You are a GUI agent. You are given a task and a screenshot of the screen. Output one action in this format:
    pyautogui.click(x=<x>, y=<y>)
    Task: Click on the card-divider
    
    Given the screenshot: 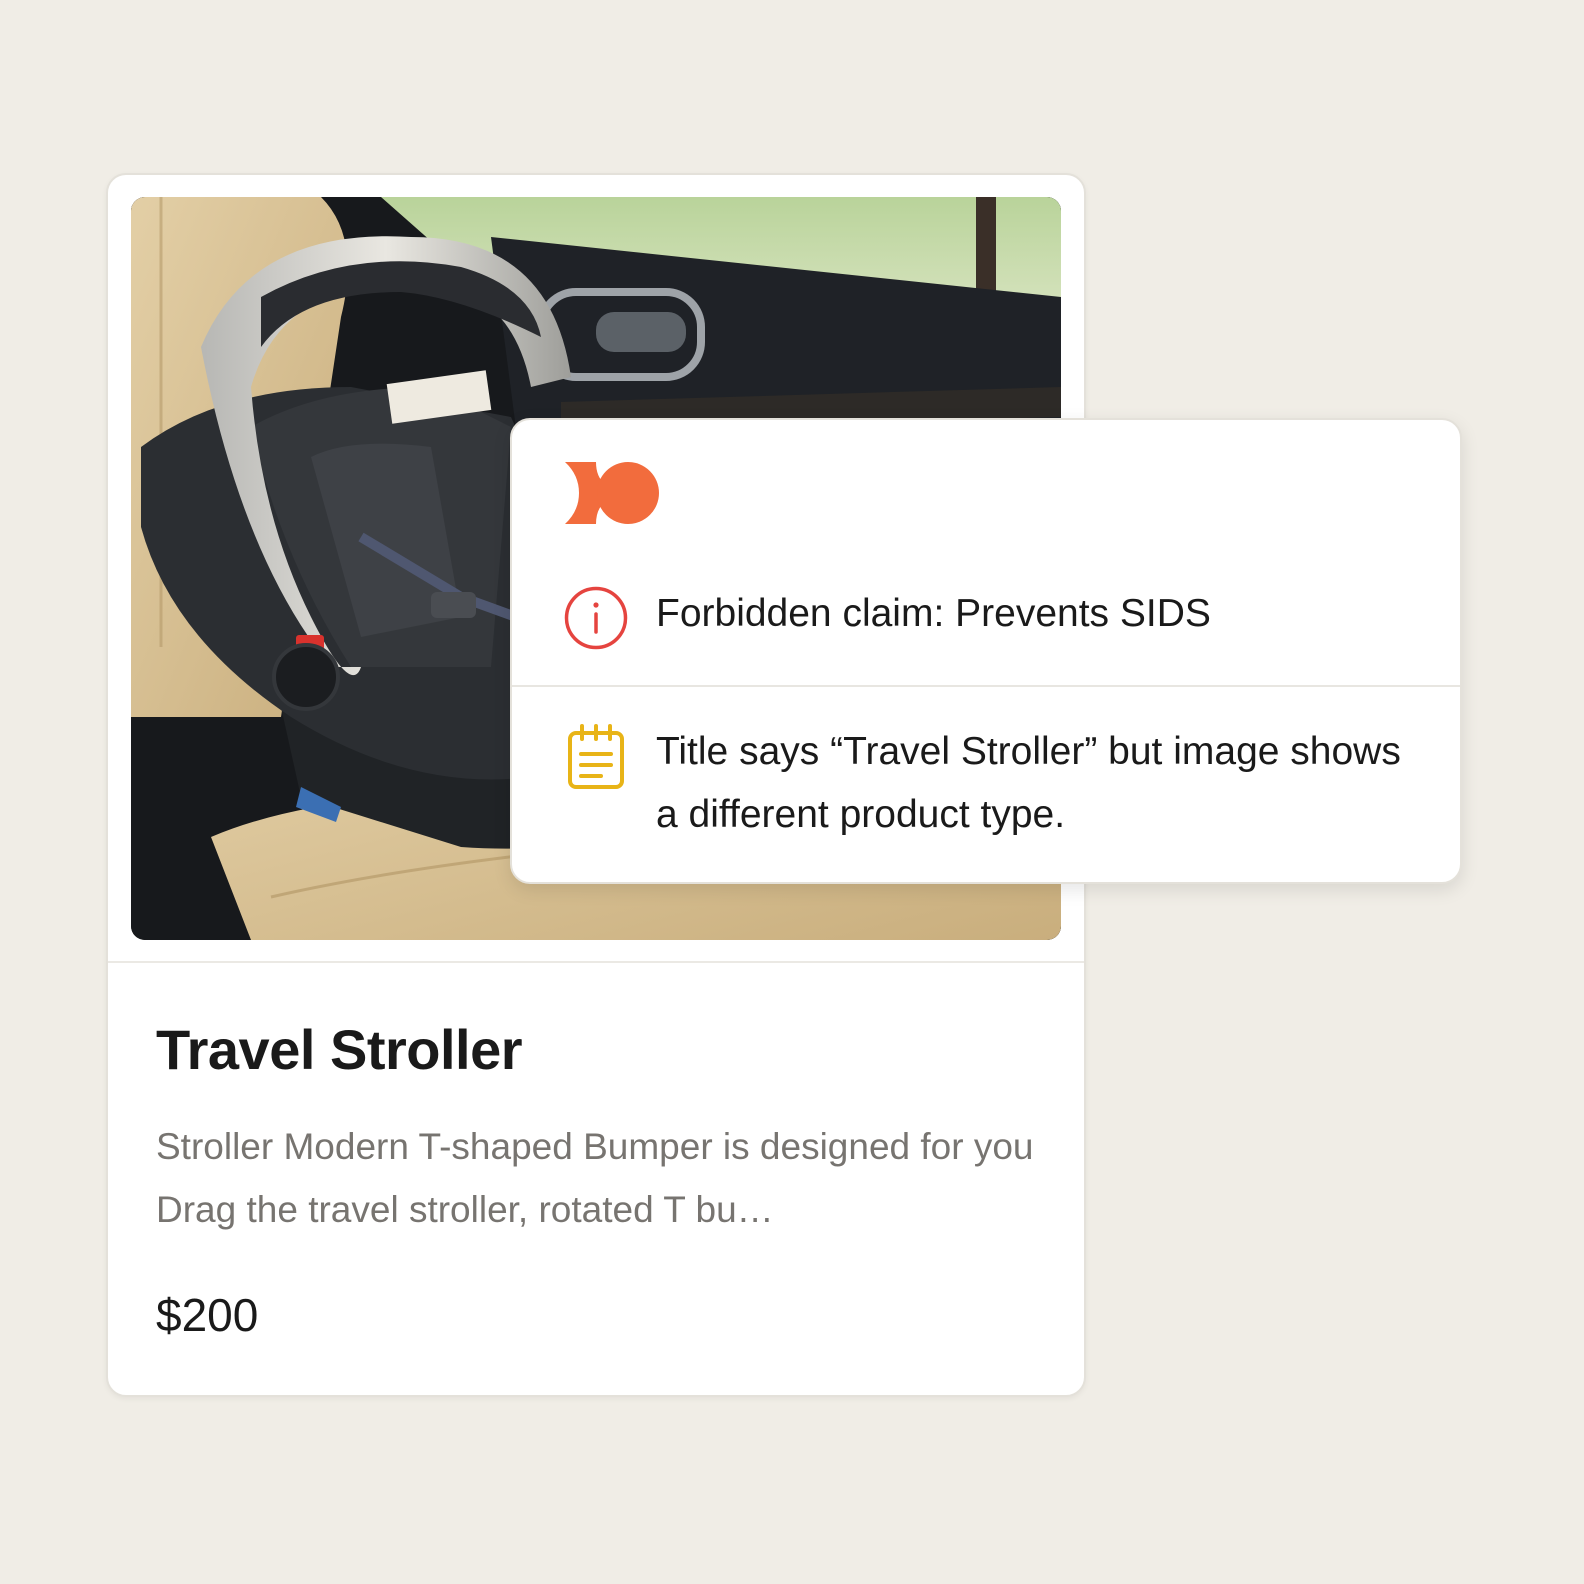 What is the action you would take?
    pyautogui.click(x=596, y=962)
    